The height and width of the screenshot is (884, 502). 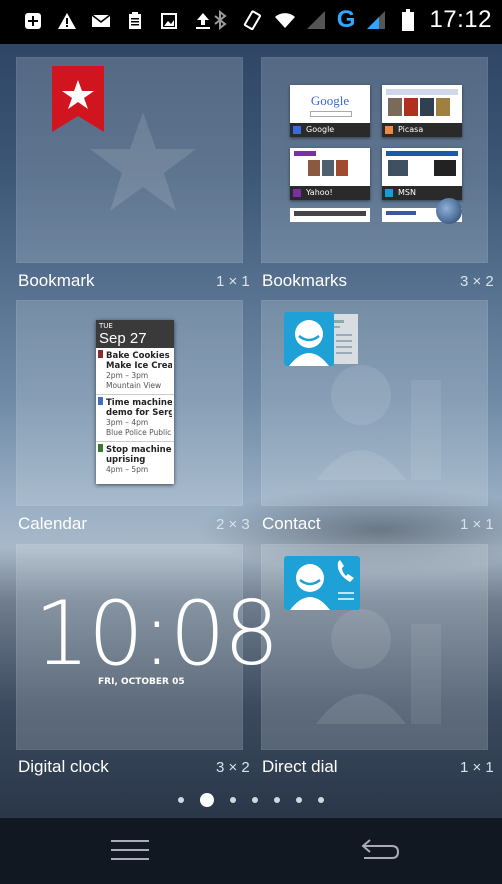 I want to click on widget-label: Bookmark, so click(x=56, y=280).